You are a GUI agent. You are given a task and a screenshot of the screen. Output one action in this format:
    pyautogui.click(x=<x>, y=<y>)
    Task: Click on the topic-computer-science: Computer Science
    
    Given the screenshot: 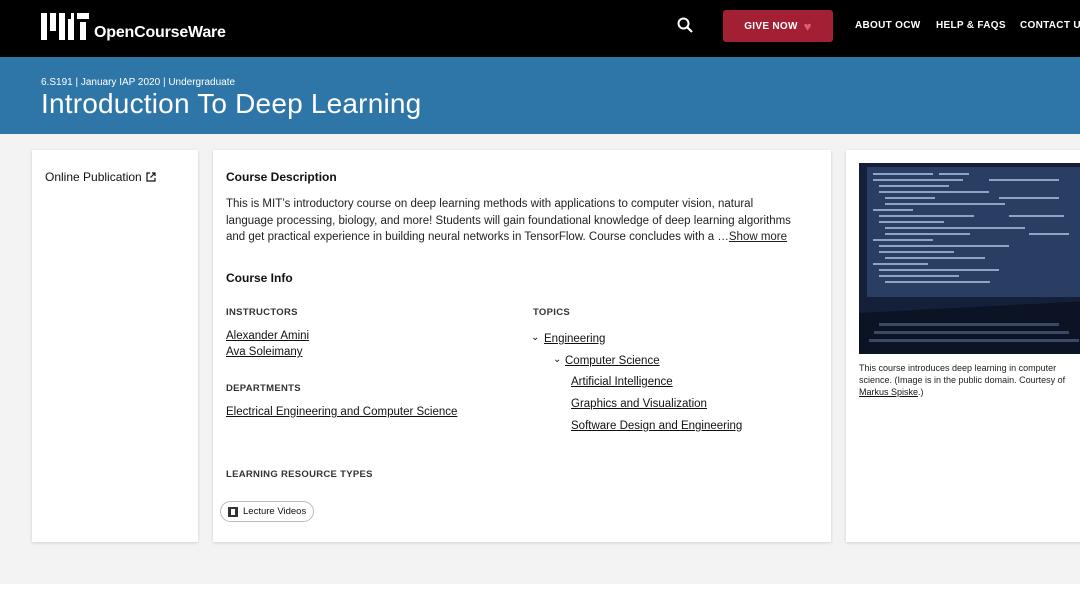 What is the action you would take?
    pyautogui.click(x=612, y=361)
    